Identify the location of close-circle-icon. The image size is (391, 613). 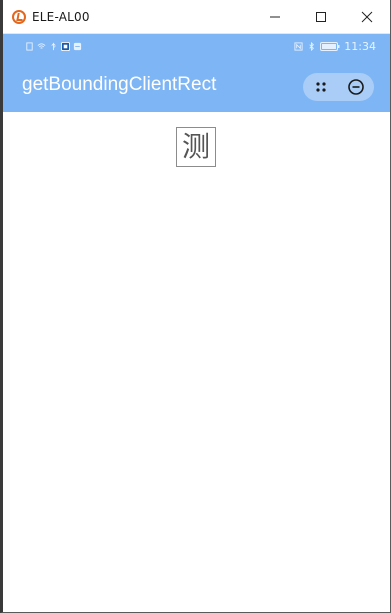
(356, 87).